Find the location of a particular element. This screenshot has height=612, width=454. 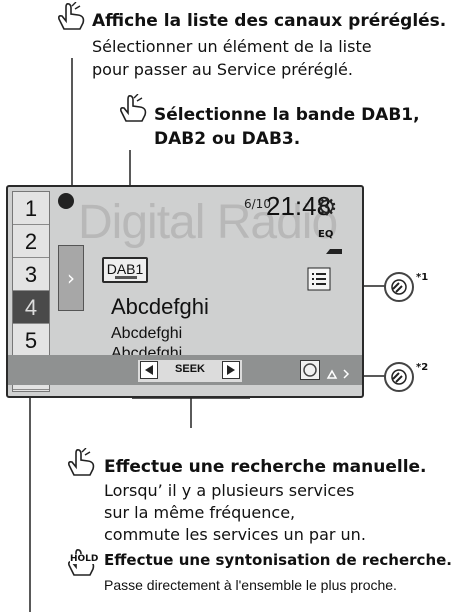

list-button is located at coordinates (319, 279).